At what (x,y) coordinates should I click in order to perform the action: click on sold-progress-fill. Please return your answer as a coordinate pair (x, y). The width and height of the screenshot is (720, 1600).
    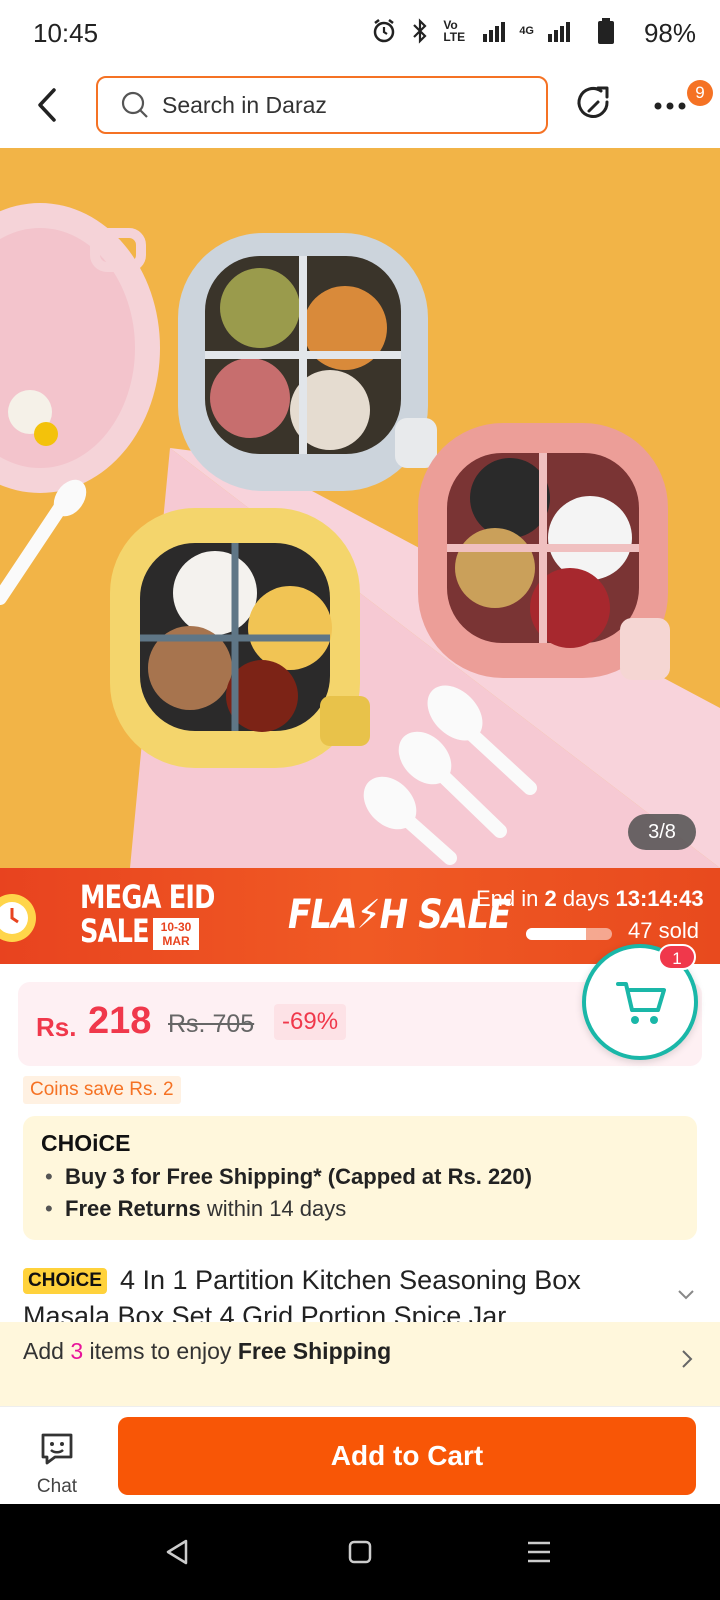
    Looking at the image, I should click on (556, 934).